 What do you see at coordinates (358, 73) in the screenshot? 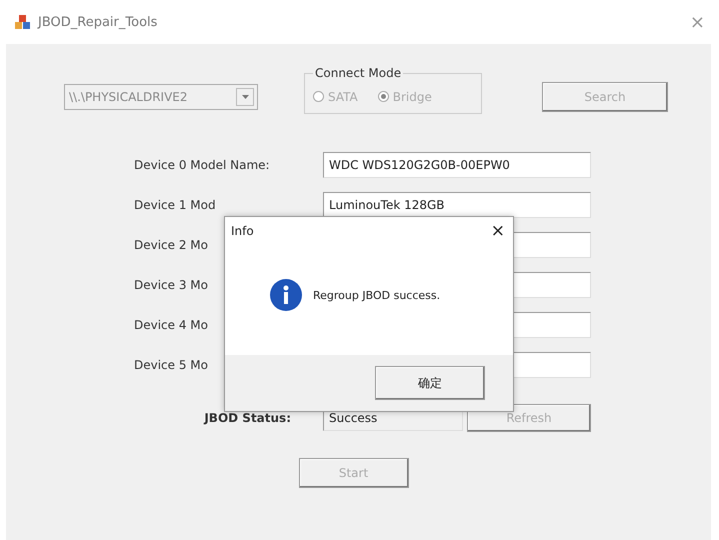
I see `group-title: Connect Mode` at bounding box center [358, 73].